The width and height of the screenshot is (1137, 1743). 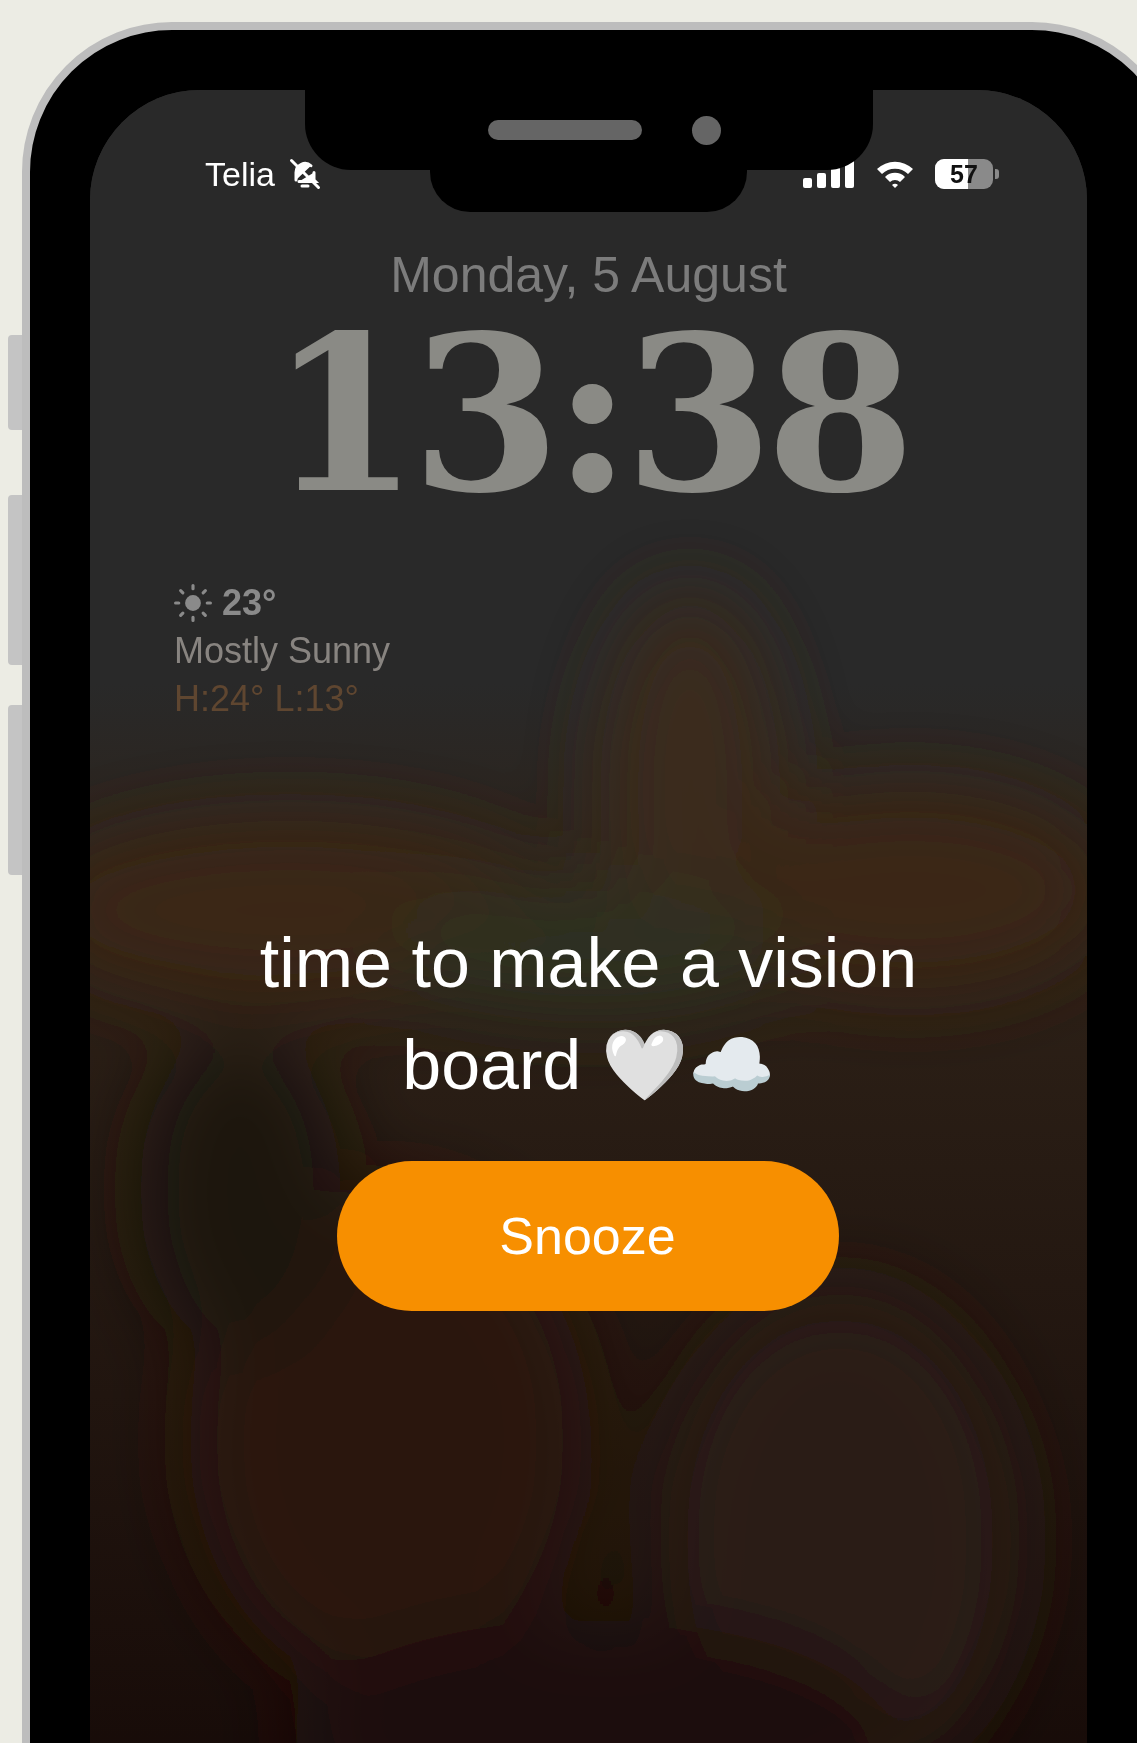 What do you see at coordinates (706, 130) in the screenshot?
I see `camera-dot` at bounding box center [706, 130].